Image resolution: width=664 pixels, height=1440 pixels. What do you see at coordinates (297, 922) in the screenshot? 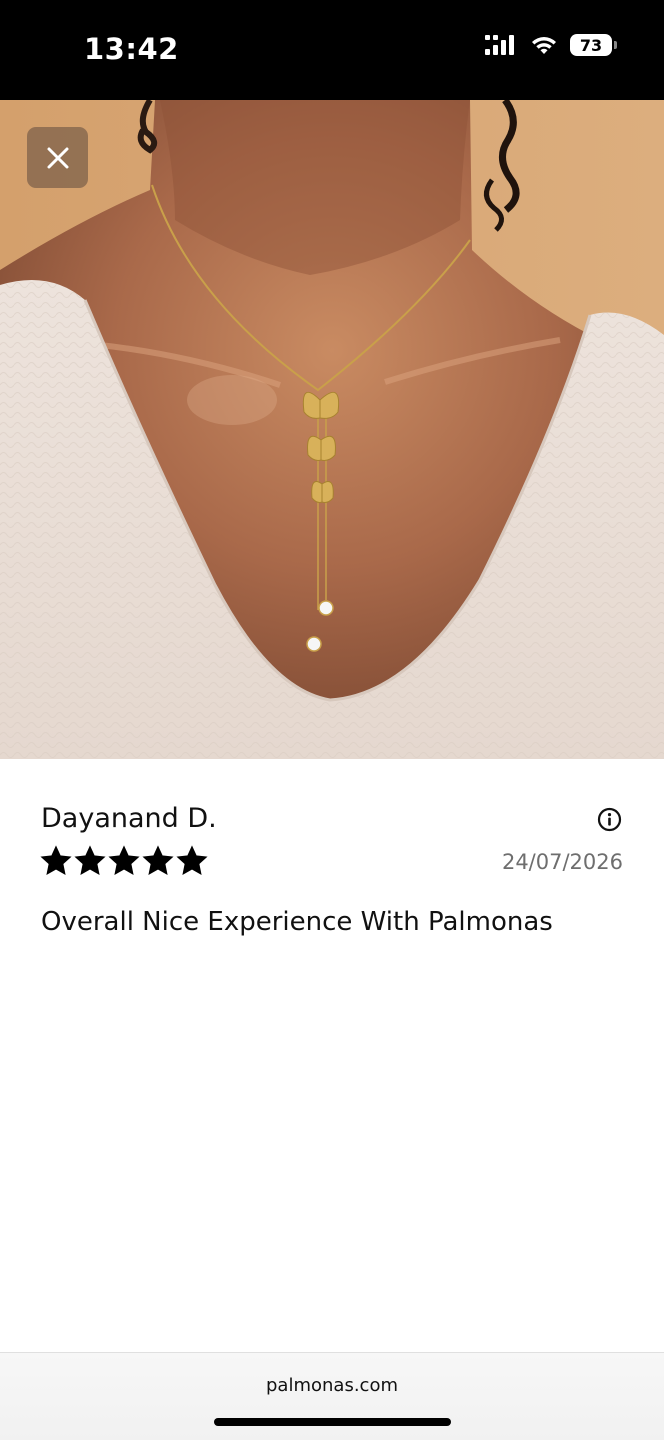
I see `review-text: Overall Nice Experience With Palmonas` at bounding box center [297, 922].